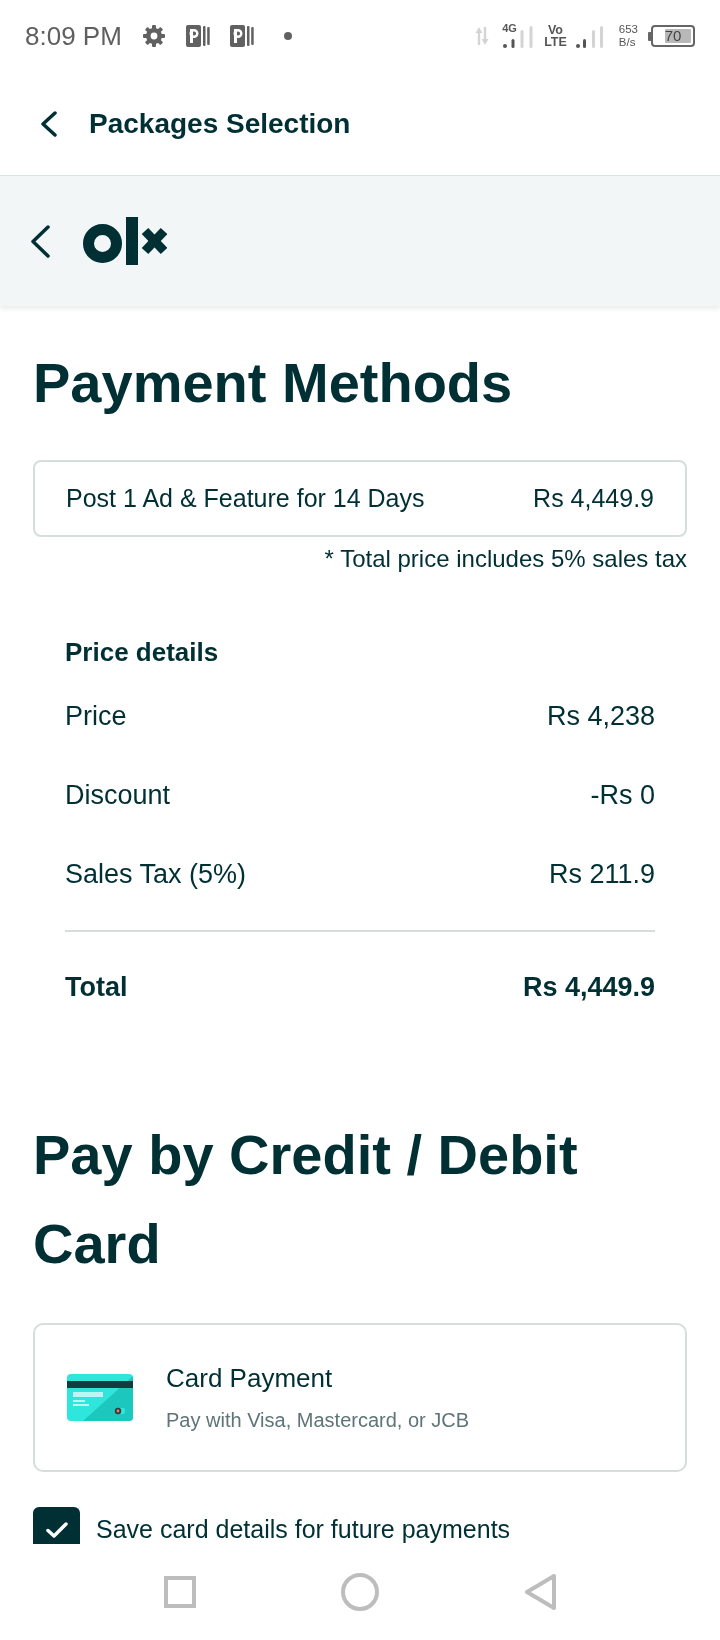 This screenshot has width=720, height=1640. I want to click on page-title: Payment Methods, so click(273, 383).